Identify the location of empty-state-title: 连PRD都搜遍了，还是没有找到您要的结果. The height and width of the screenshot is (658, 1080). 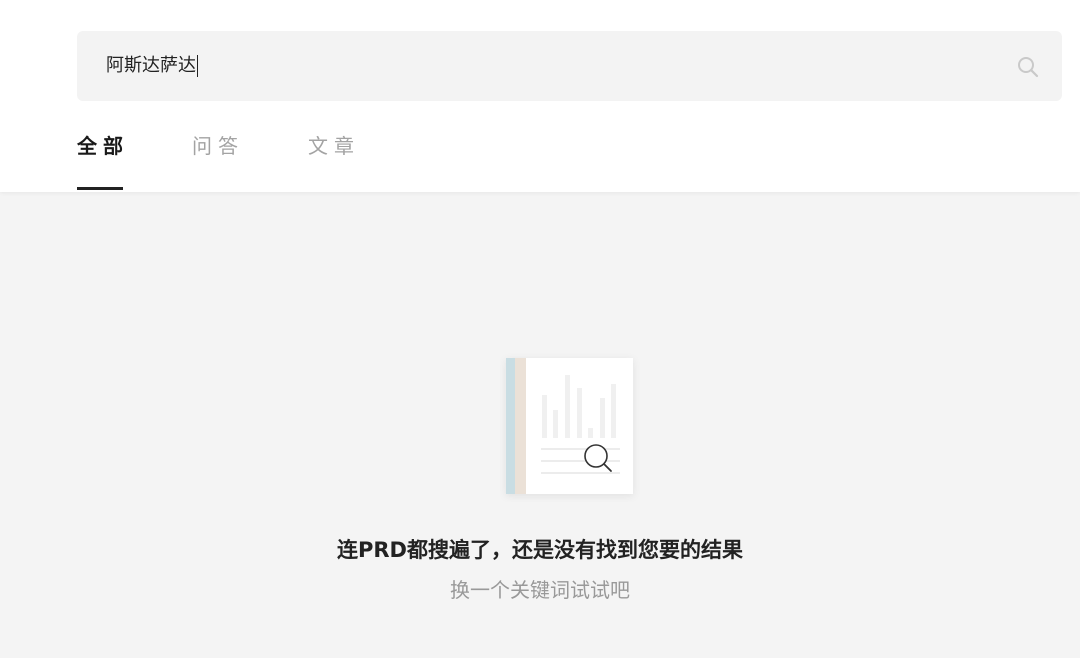
(540, 550).